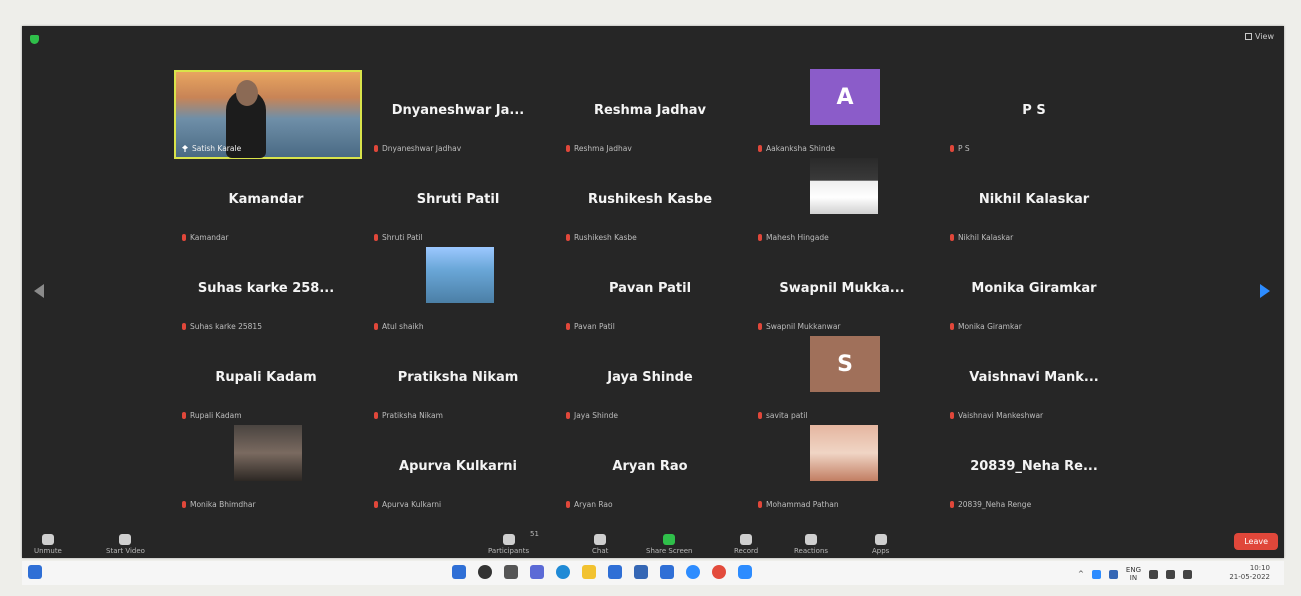 The height and width of the screenshot is (596, 1301). Describe the element at coordinates (615, 572) in the screenshot. I see `store-icon` at that location.